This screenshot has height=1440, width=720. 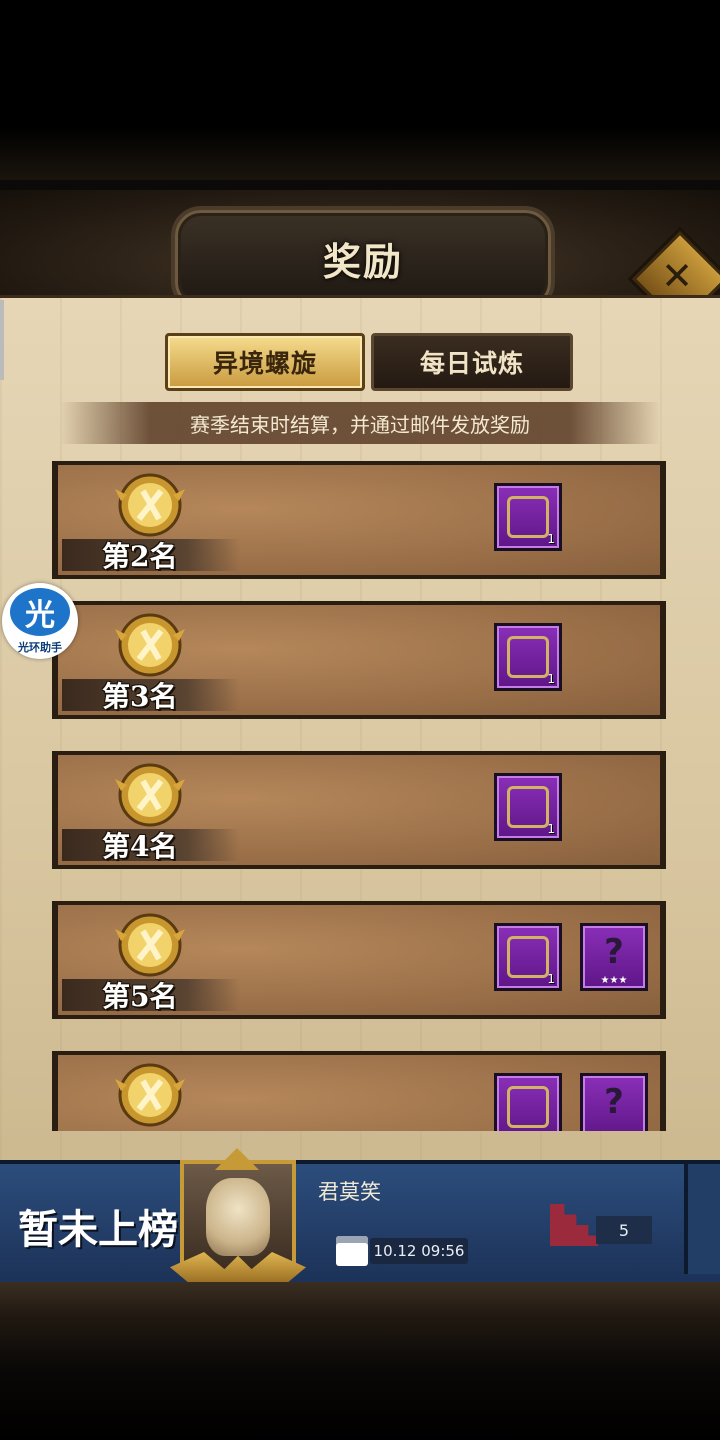 What do you see at coordinates (2, 340) in the screenshot?
I see `scroll-indicator` at bounding box center [2, 340].